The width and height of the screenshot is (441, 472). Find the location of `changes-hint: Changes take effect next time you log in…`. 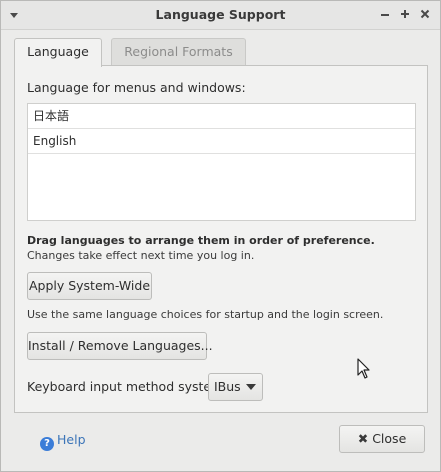

changes-hint: Changes take effect next time you log in… is located at coordinates (141, 255).